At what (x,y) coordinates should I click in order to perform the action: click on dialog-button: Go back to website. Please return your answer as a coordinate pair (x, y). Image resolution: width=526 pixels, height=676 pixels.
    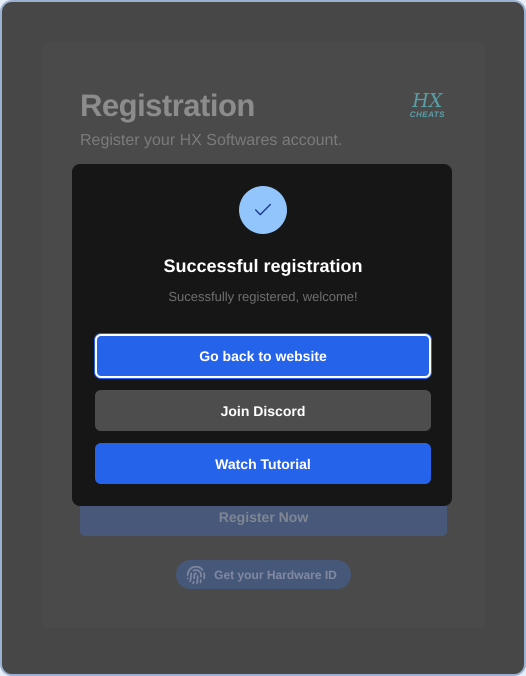
    Looking at the image, I should click on (263, 356).